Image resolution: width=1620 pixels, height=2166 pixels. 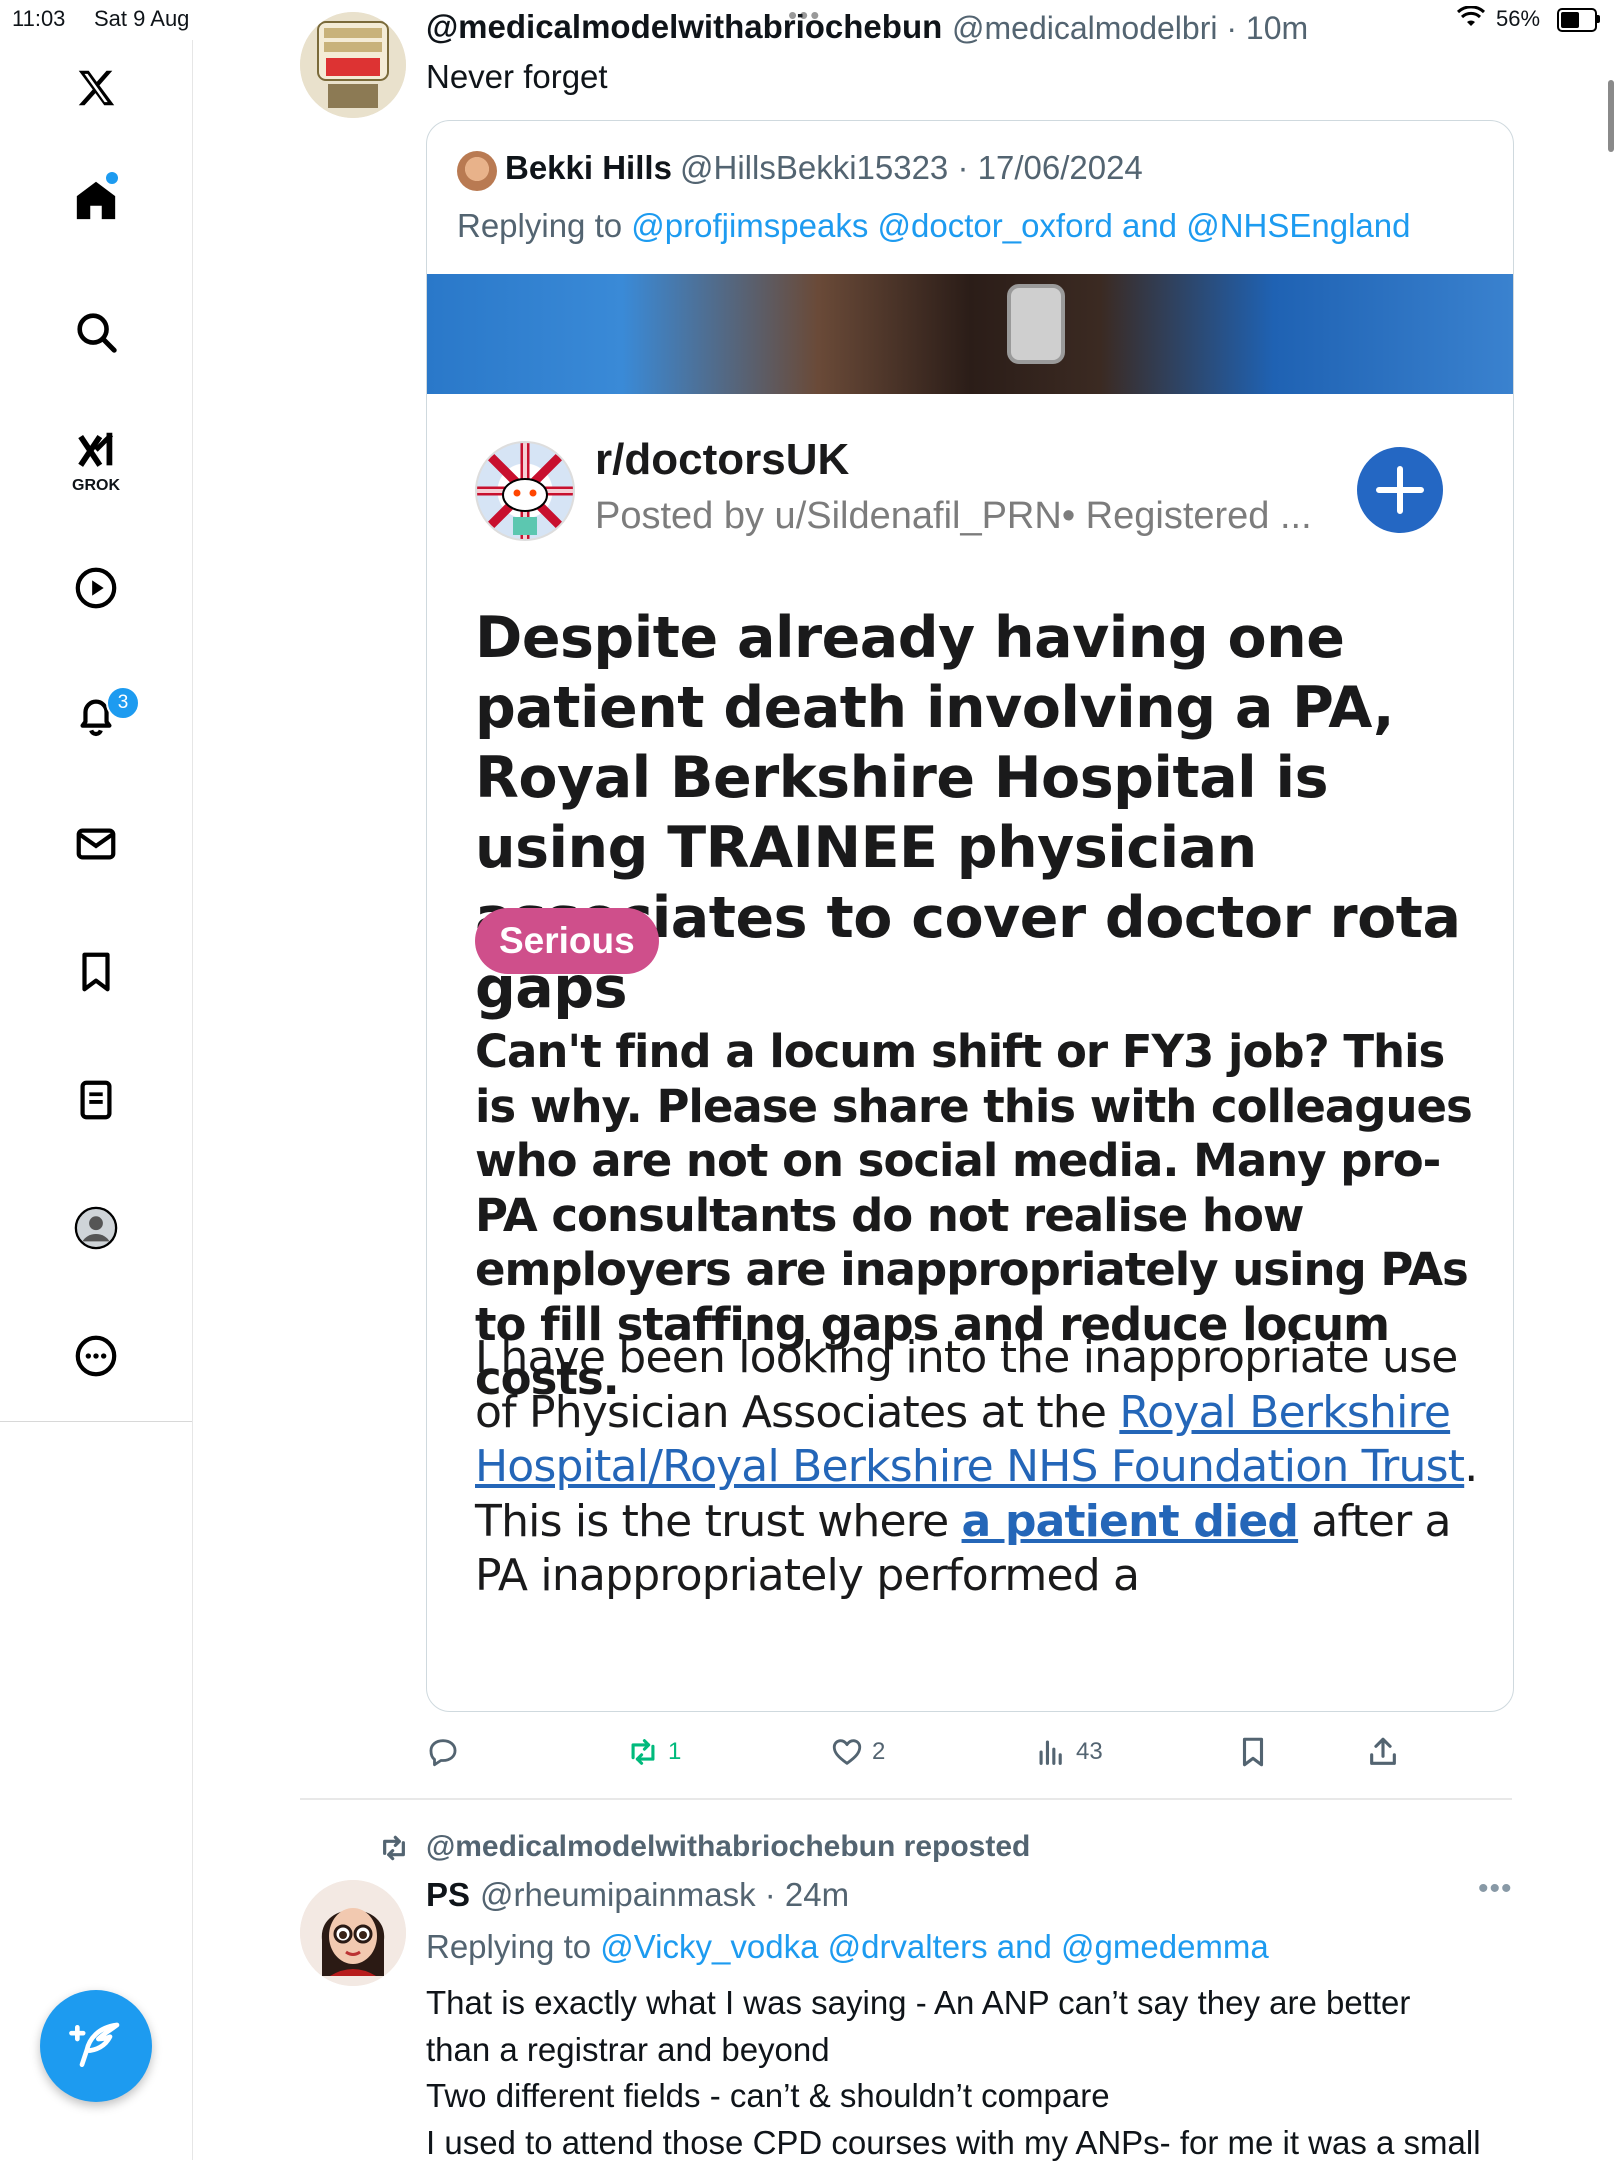 I want to click on battery-level, so click(x=1570, y=20).